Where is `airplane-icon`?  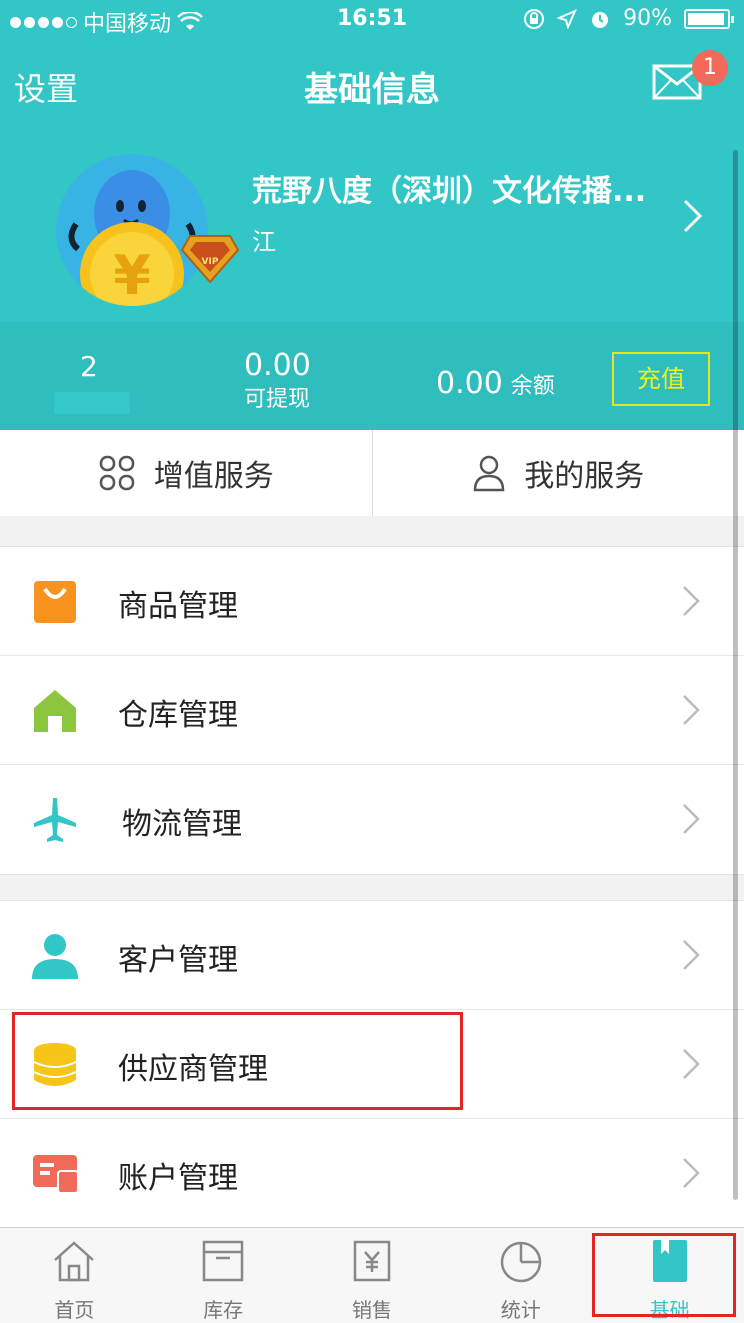
airplane-icon is located at coordinates (55, 820).